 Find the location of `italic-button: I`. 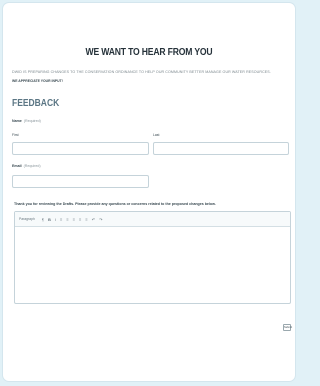

italic-button: I is located at coordinates (55, 219).